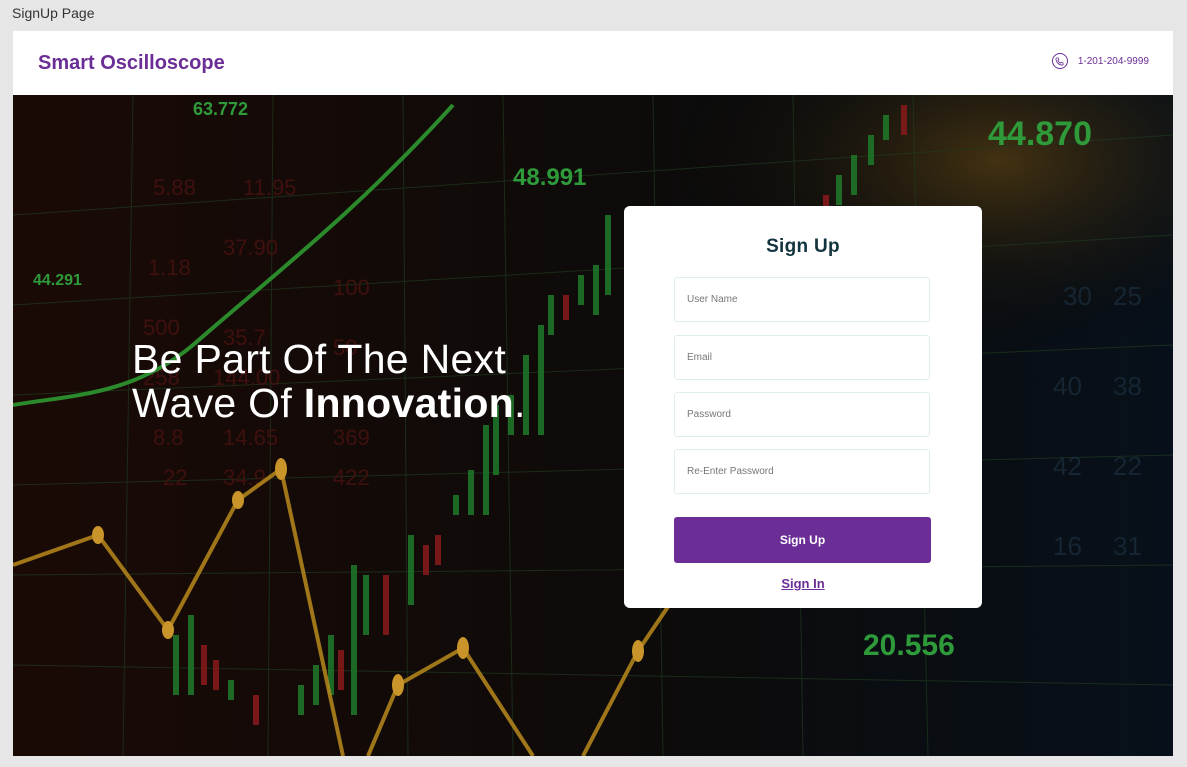 The image size is (1187, 767). Describe the element at coordinates (351, 477) in the screenshot. I see `svg-text: 422` at that location.